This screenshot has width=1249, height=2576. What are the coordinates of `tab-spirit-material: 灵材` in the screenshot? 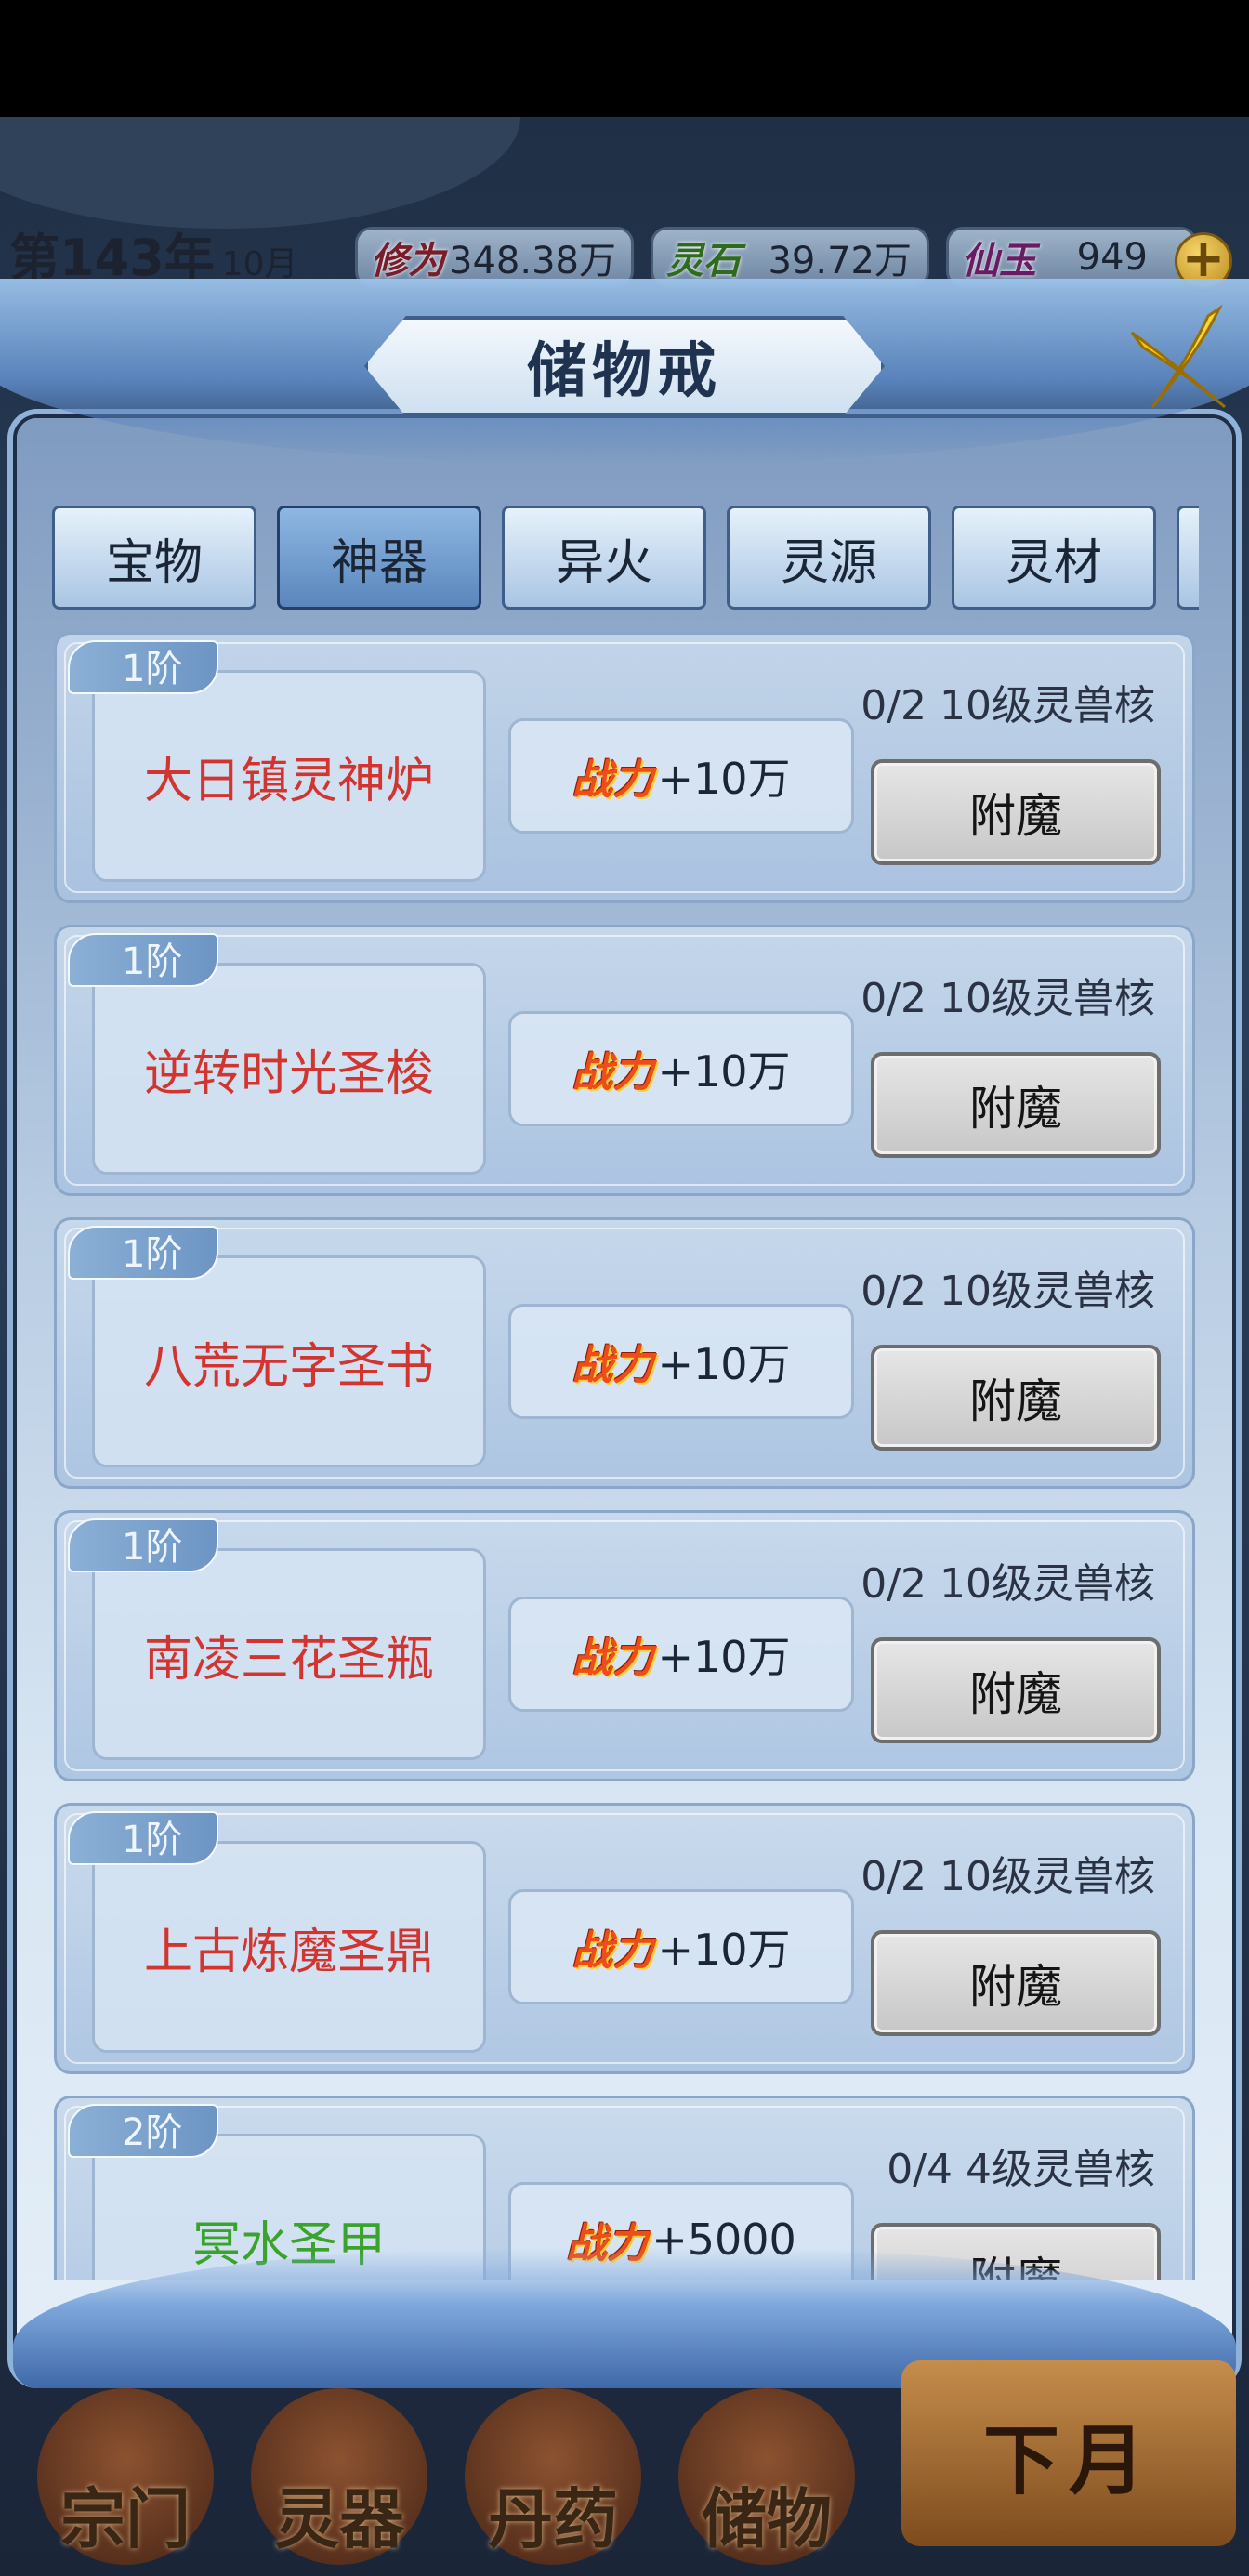 It's located at (1054, 558).